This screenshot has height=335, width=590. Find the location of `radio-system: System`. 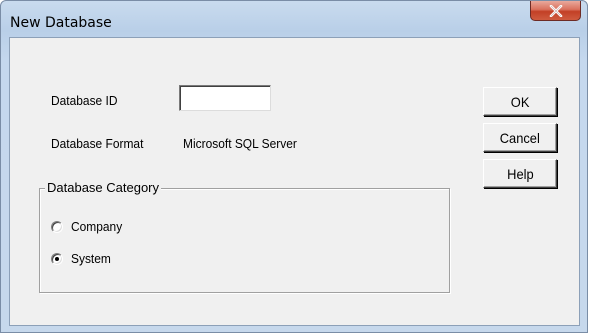

radio-system: System is located at coordinates (82, 258).